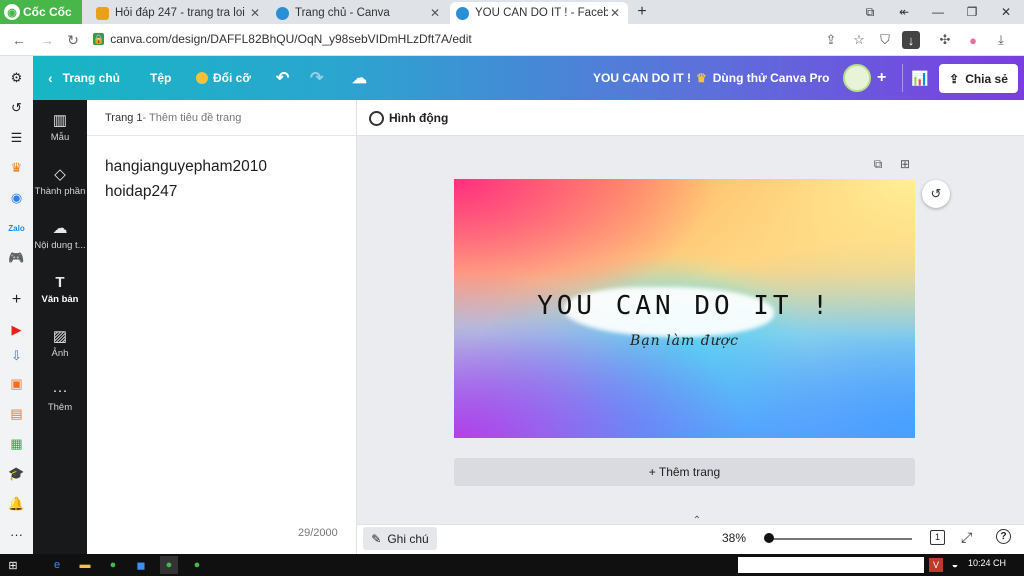 The height and width of the screenshot is (576, 1024). Describe the element at coordinates (945, 40) in the screenshot. I see `extensions-icon: ✣` at that location.